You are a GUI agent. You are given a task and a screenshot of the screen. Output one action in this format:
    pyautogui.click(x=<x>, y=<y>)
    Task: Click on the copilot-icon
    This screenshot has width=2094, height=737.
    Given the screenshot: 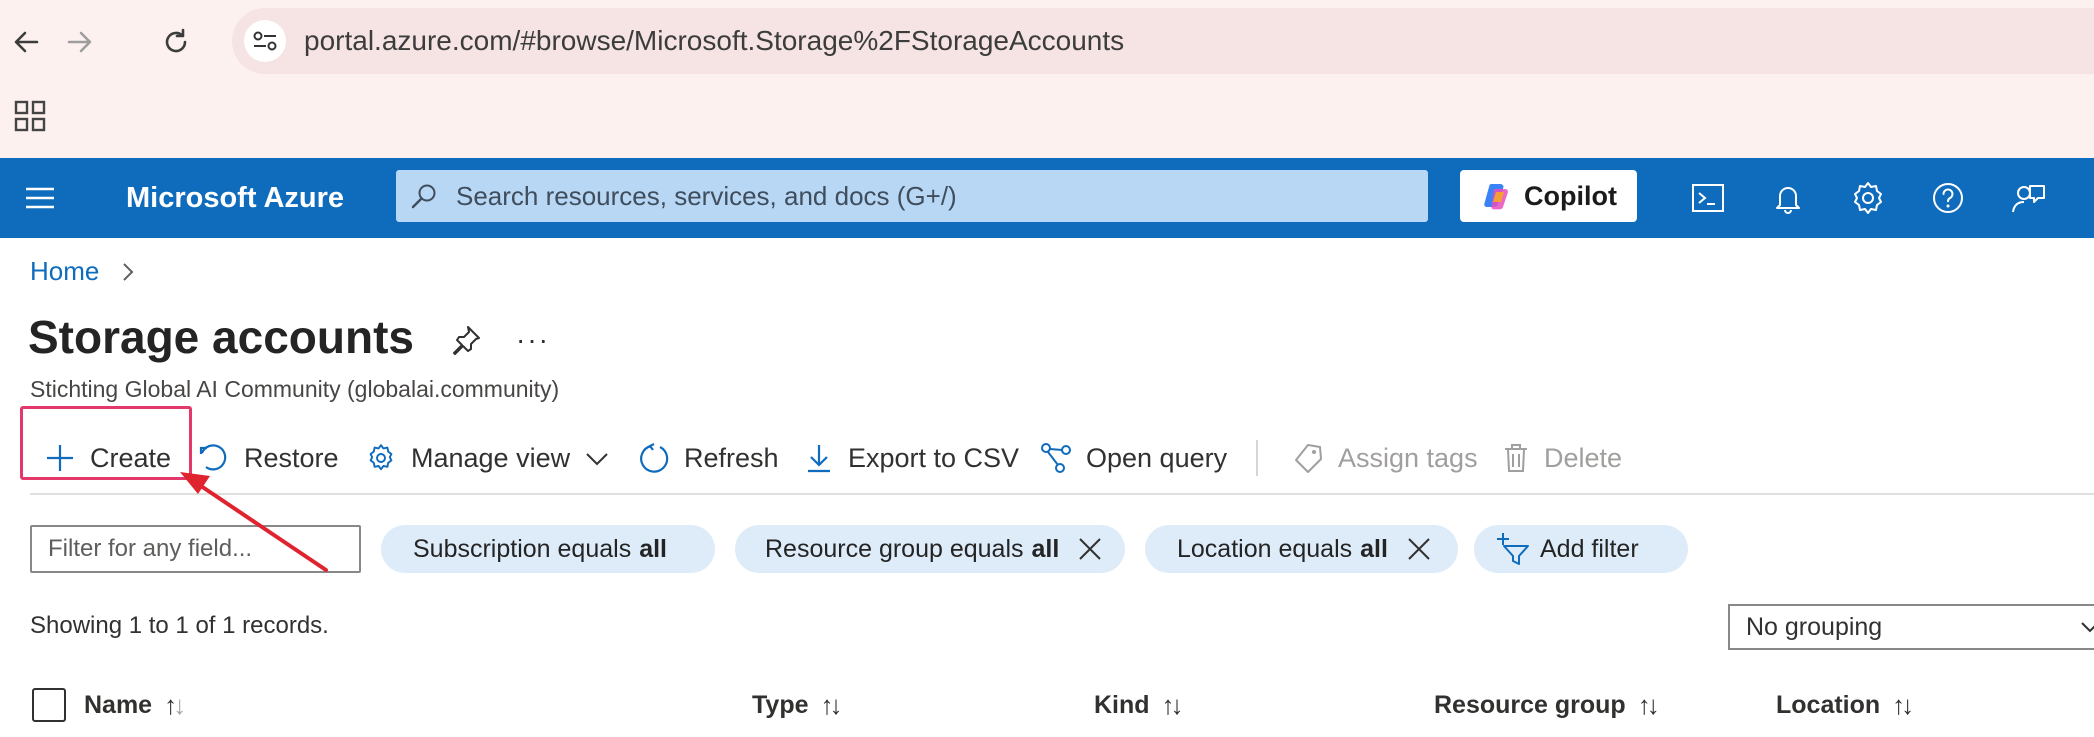 What is the action you would take?
    pyautogui.click(x=1497, y=196)
    